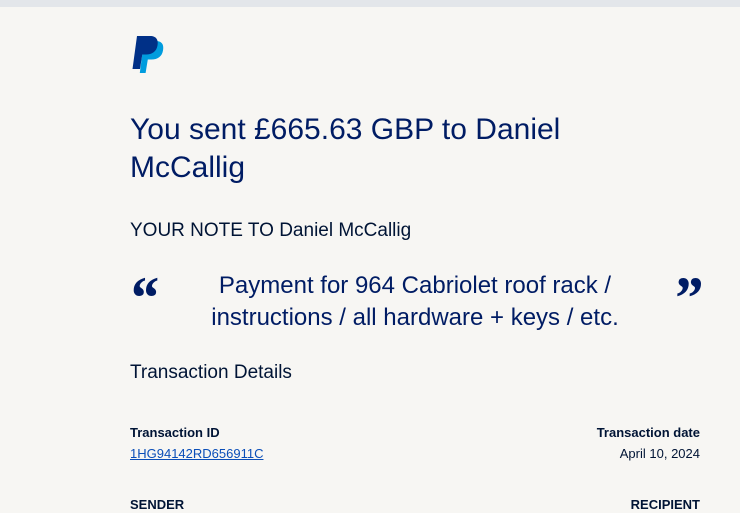 Image resolution: width=740 pixels, height=513 pixels. I want to click on payment-headline: You sent £665.63 GBP to Daniel McCallig, so click(345, 148).